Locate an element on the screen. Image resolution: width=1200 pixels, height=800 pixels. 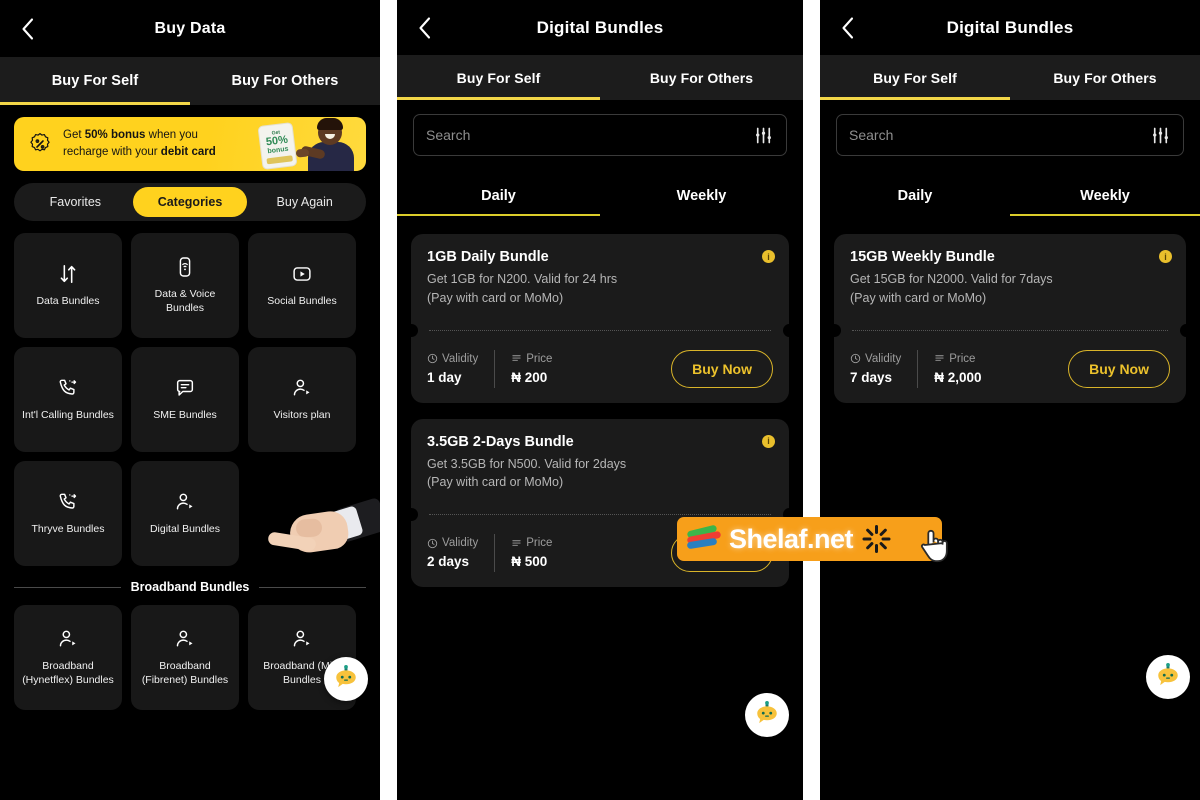
price-value: ₦ 200 is located at coordinates (529, 377).